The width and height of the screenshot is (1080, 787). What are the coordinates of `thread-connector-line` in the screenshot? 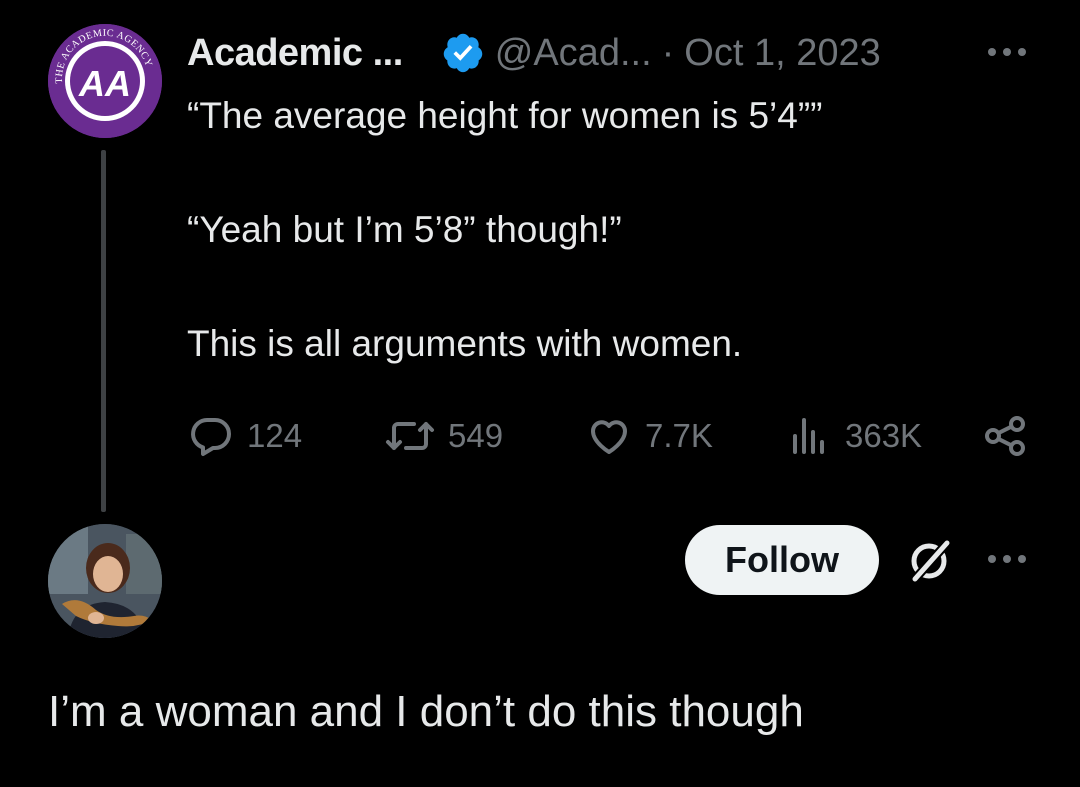 It's located at (103, 331).